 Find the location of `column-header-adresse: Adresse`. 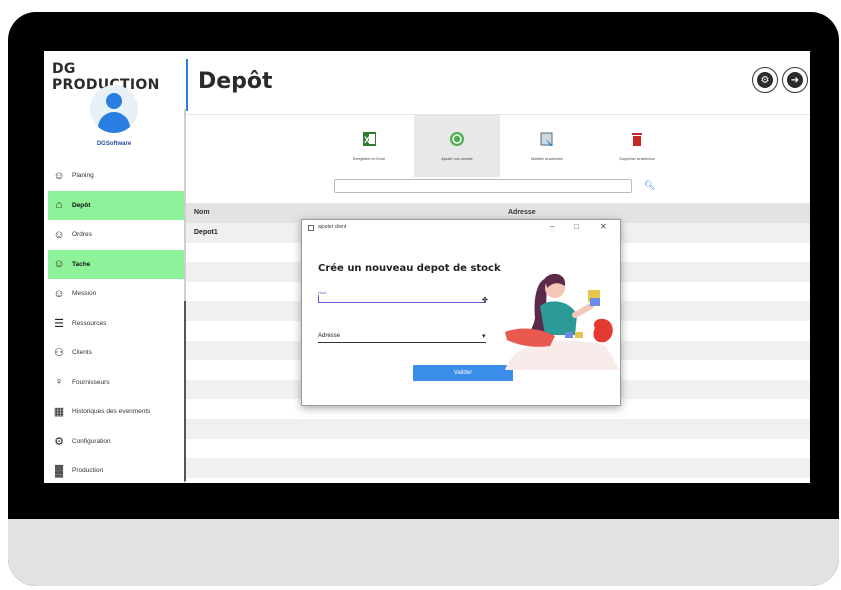

column-header-adresse: Adresse is located at coordinates (522, 212).